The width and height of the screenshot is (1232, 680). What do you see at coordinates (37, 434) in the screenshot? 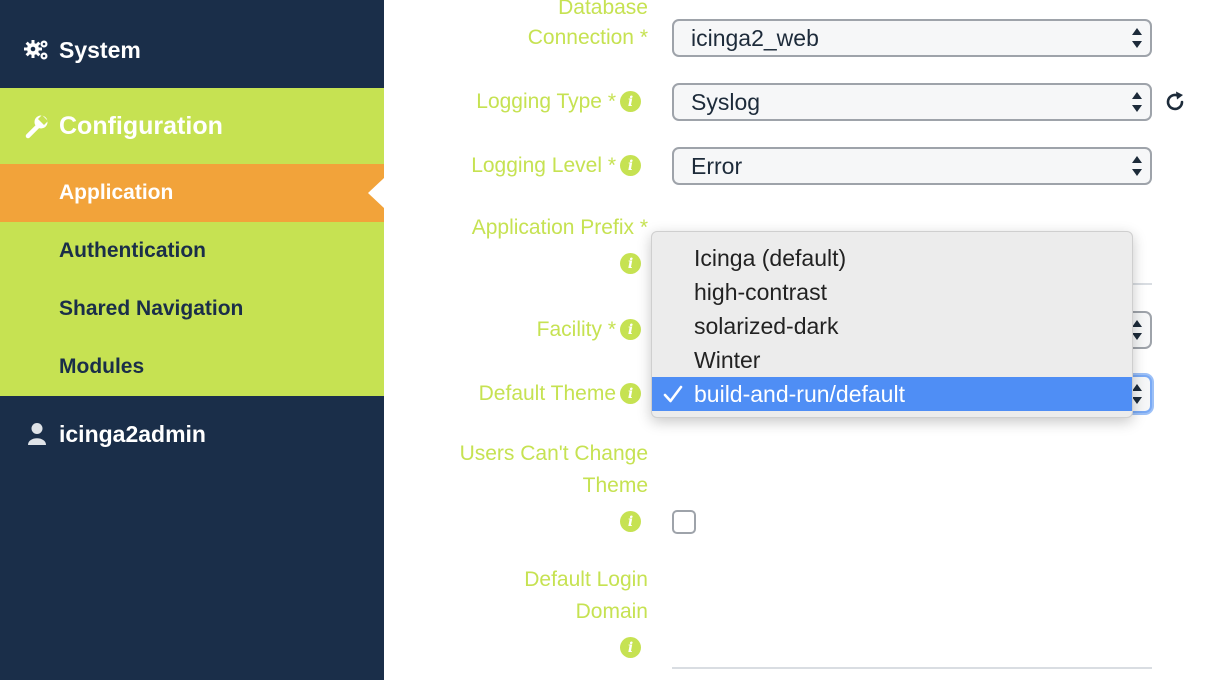
I see `user-icon` at bounding box center [37, 434].